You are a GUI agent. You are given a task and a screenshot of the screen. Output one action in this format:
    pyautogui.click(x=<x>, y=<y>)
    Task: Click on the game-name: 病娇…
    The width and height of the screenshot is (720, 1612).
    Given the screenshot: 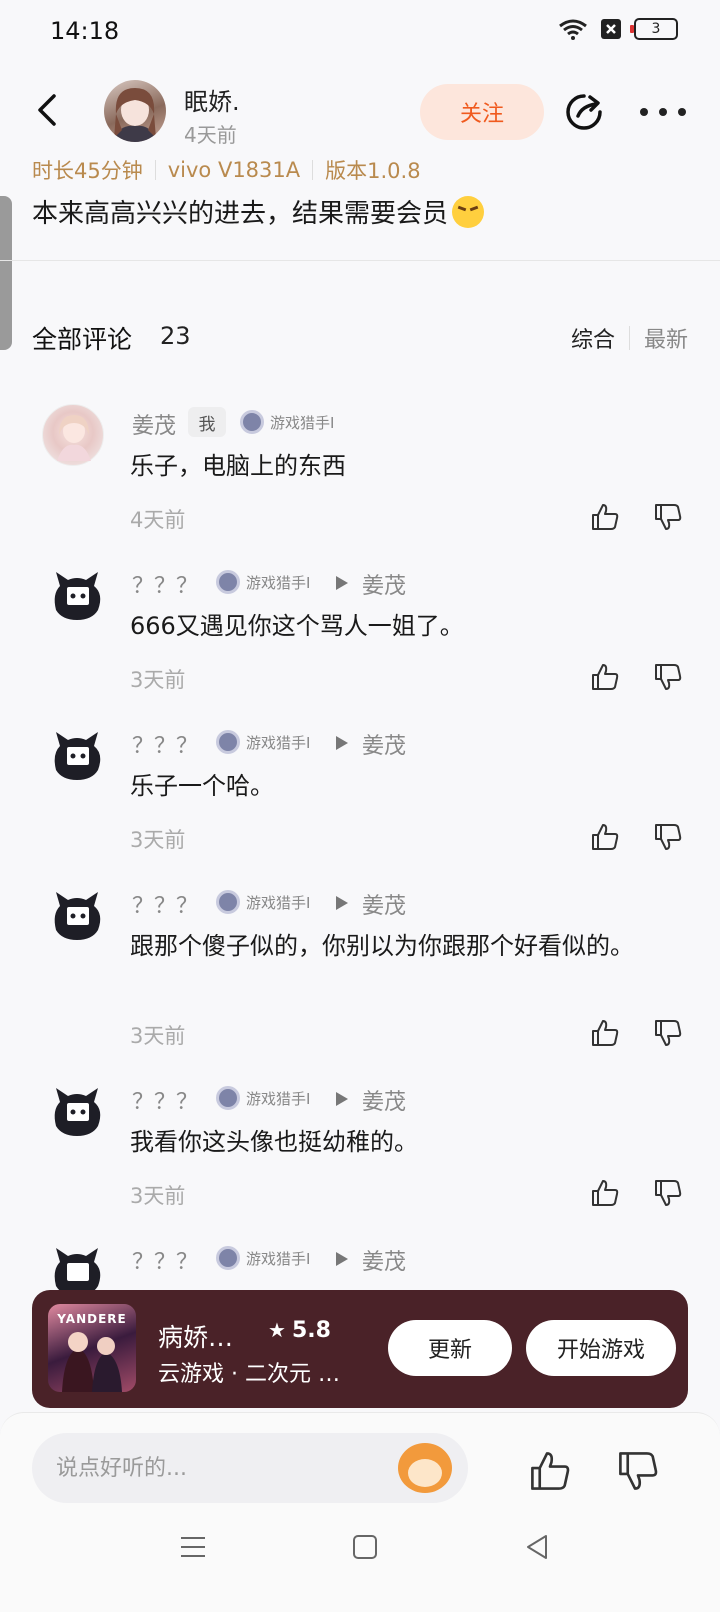 What is the action you would take?
    pyautogui.click(x=195, y=1336)
    